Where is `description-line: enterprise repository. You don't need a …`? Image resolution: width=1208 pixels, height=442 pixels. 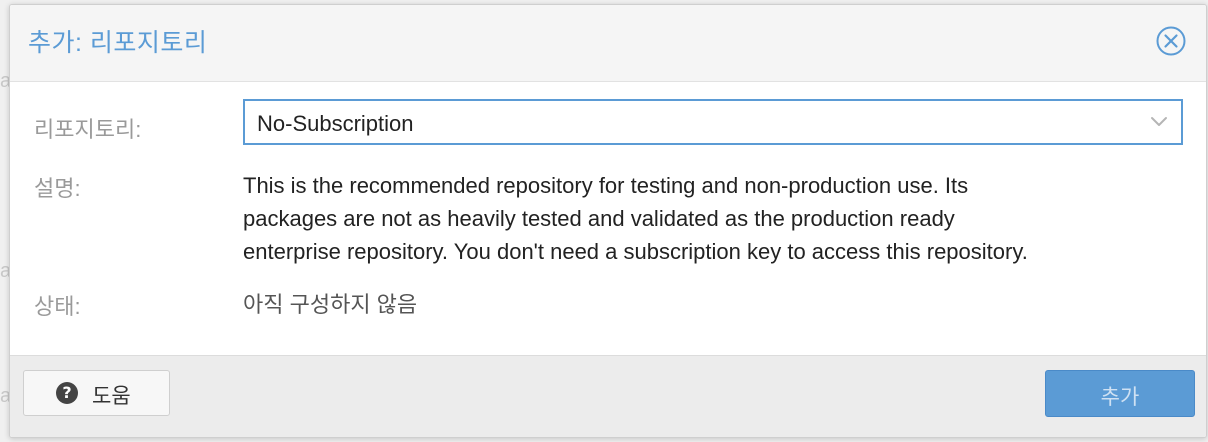
description-line: enterprise repository. You don't need a … is located at coordinates (635, 251).